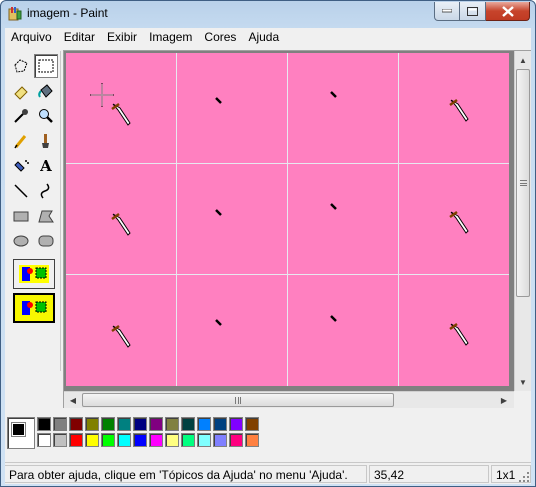 The height and width of the screenshot is (487, 536). I want to click on transparent-off-option, so click(34, 274).